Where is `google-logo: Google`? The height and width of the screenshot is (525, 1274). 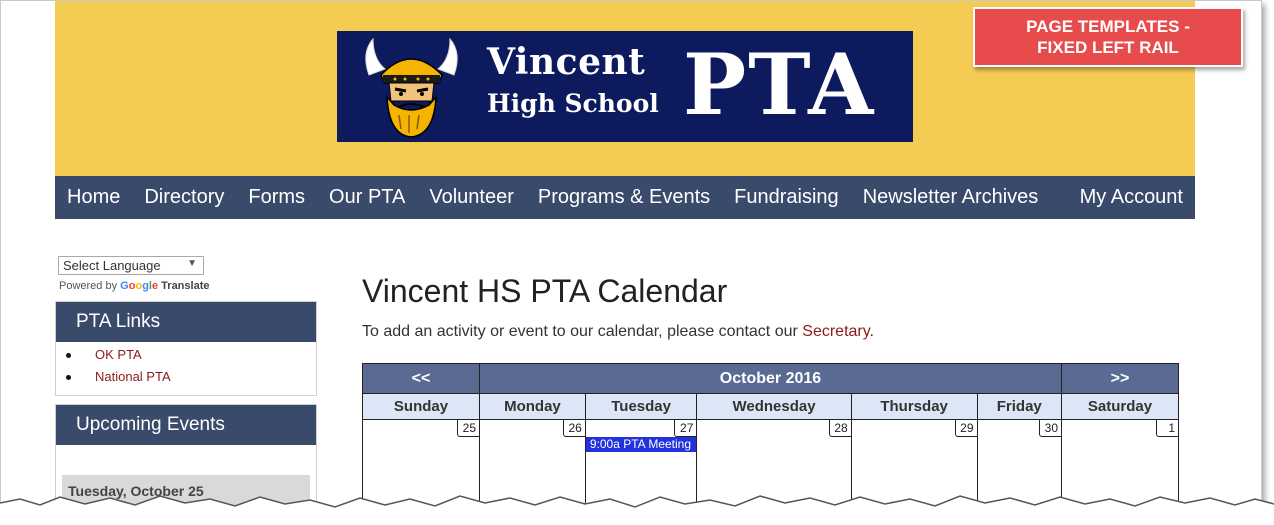
google-logo: Google is located at coordinates (139, 286).